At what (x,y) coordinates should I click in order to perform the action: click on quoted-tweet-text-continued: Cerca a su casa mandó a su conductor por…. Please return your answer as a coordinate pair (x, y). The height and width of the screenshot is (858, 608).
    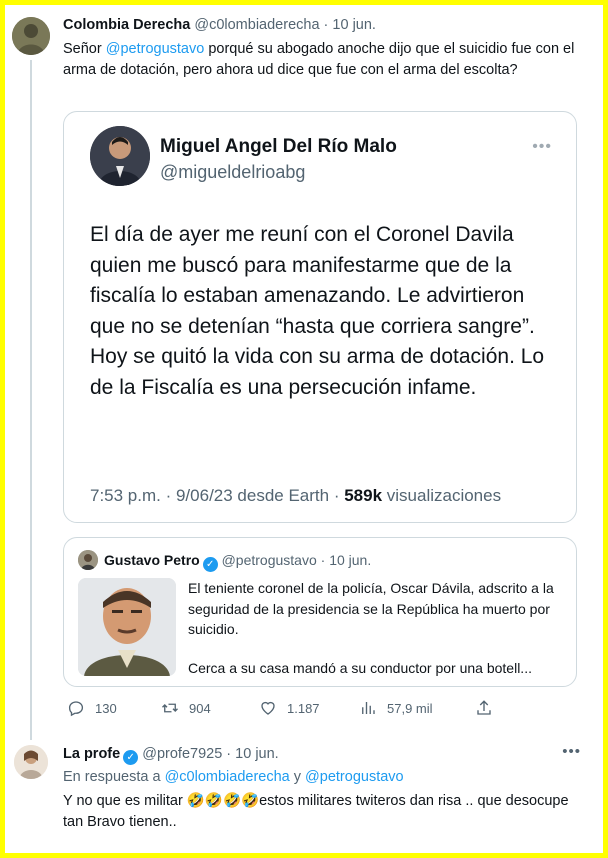
    Looking at the image, I should click on (360, 668).